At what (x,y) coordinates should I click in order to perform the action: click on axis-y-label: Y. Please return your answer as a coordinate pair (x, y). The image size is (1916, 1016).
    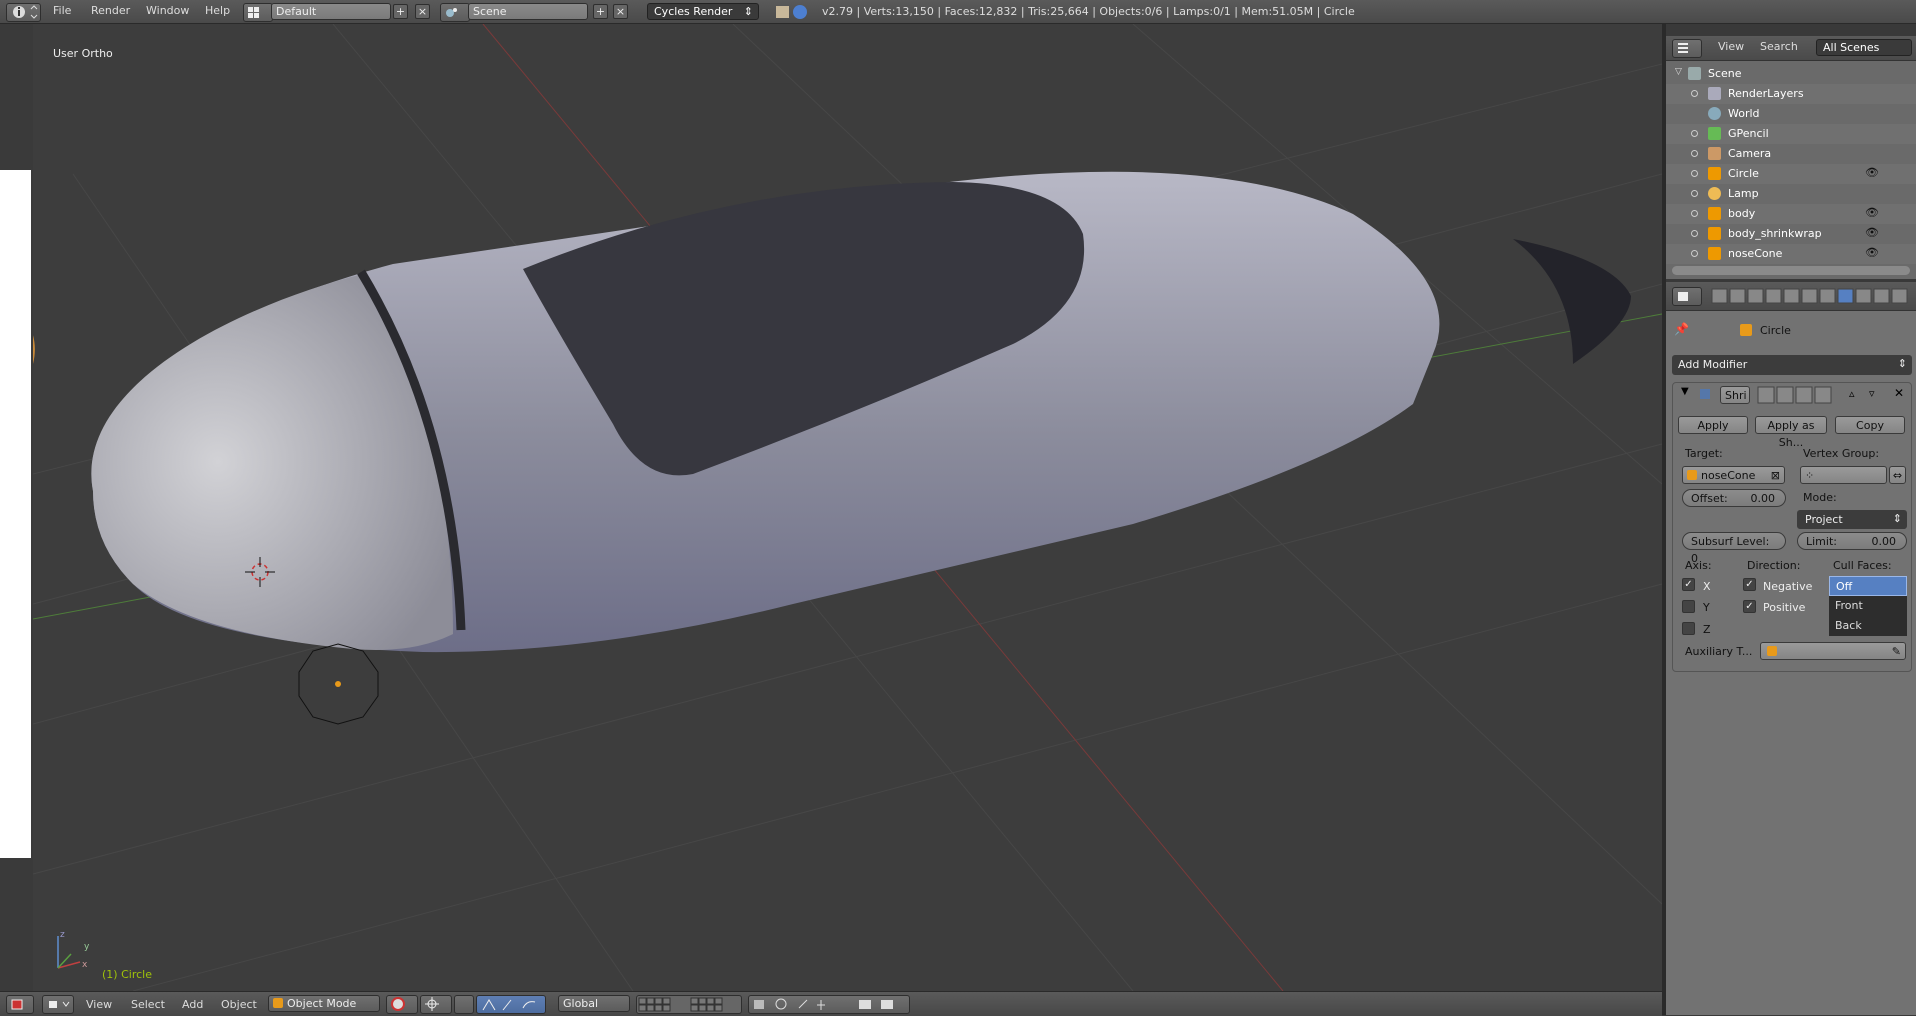
    Looking at the image, I should click on (1706, 607).